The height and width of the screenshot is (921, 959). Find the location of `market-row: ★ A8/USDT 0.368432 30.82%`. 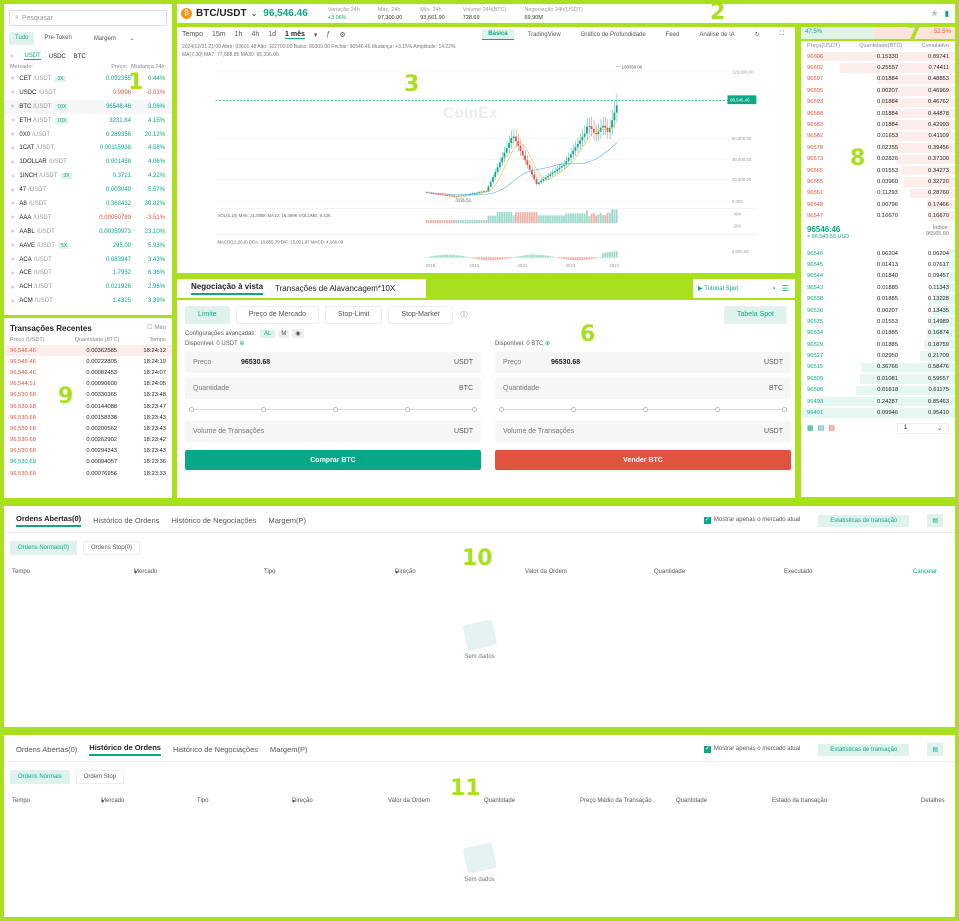

market-row: ★ A8/USDT 0.368432 30.82% is located at coordinates (88, 204).